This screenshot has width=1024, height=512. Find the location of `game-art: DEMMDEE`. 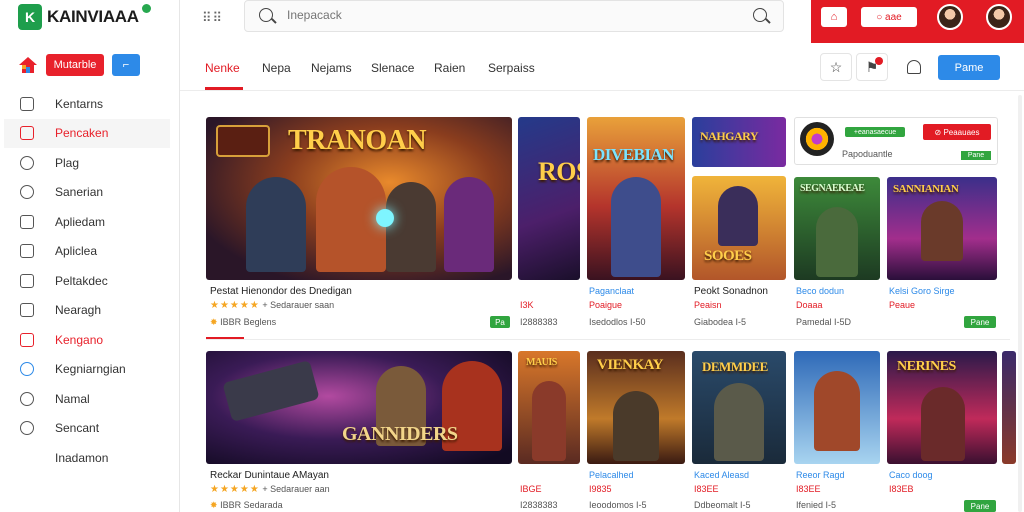

game-art: DEMMDEE is located at coordinates (739, 407).